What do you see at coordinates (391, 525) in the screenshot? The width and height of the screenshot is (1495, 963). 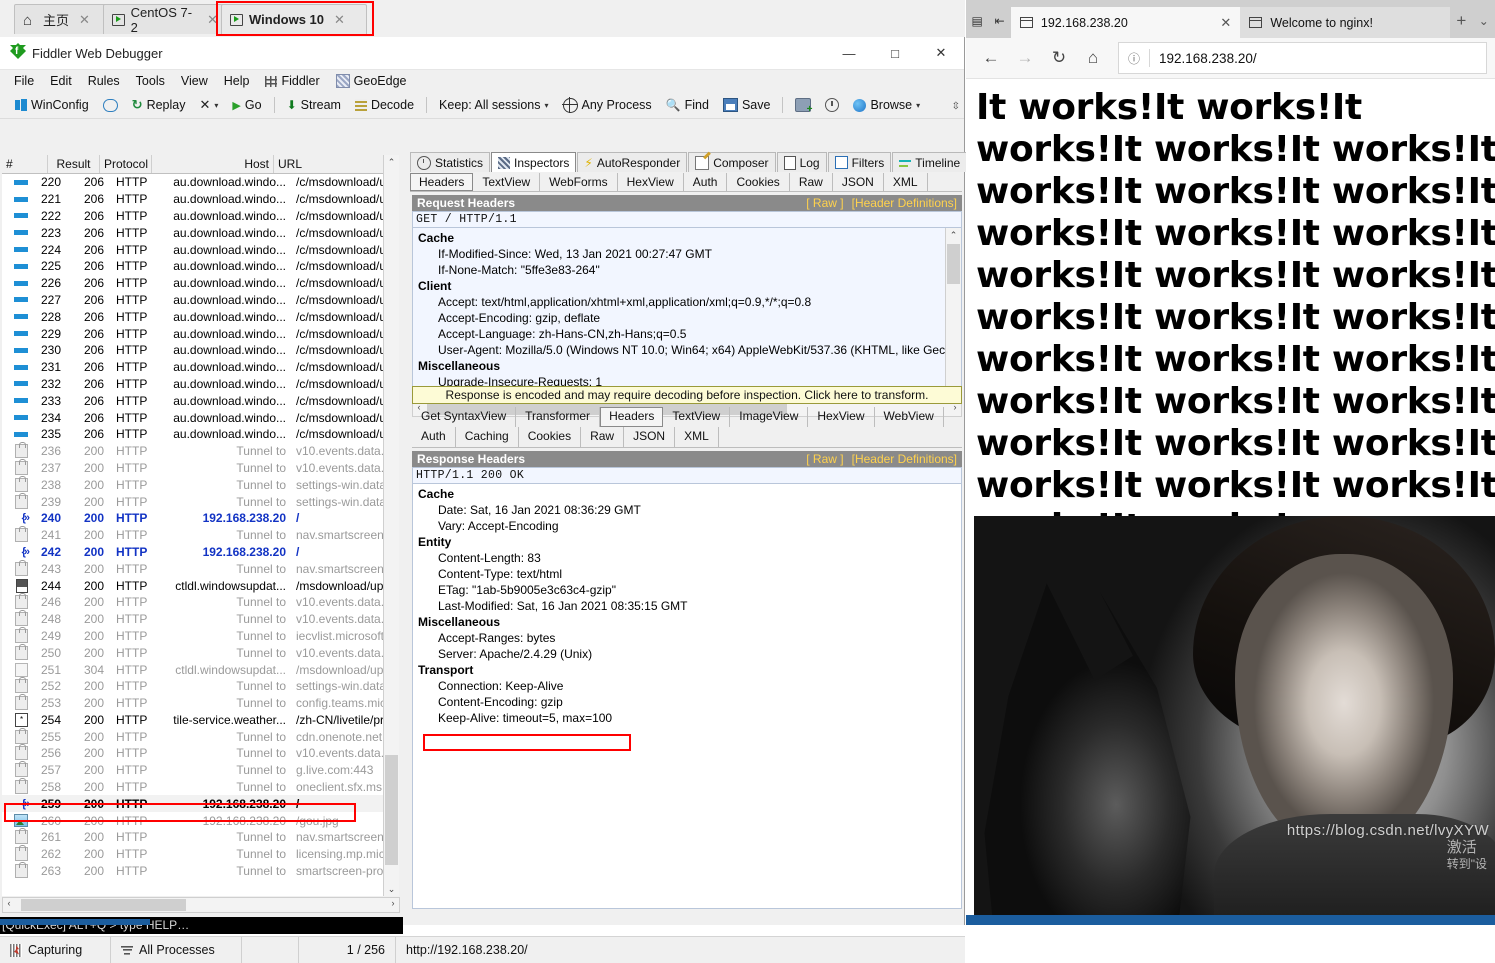 I see `session-list-scrollbar: ⌃ ⌄` at bounding box center [391, 525].